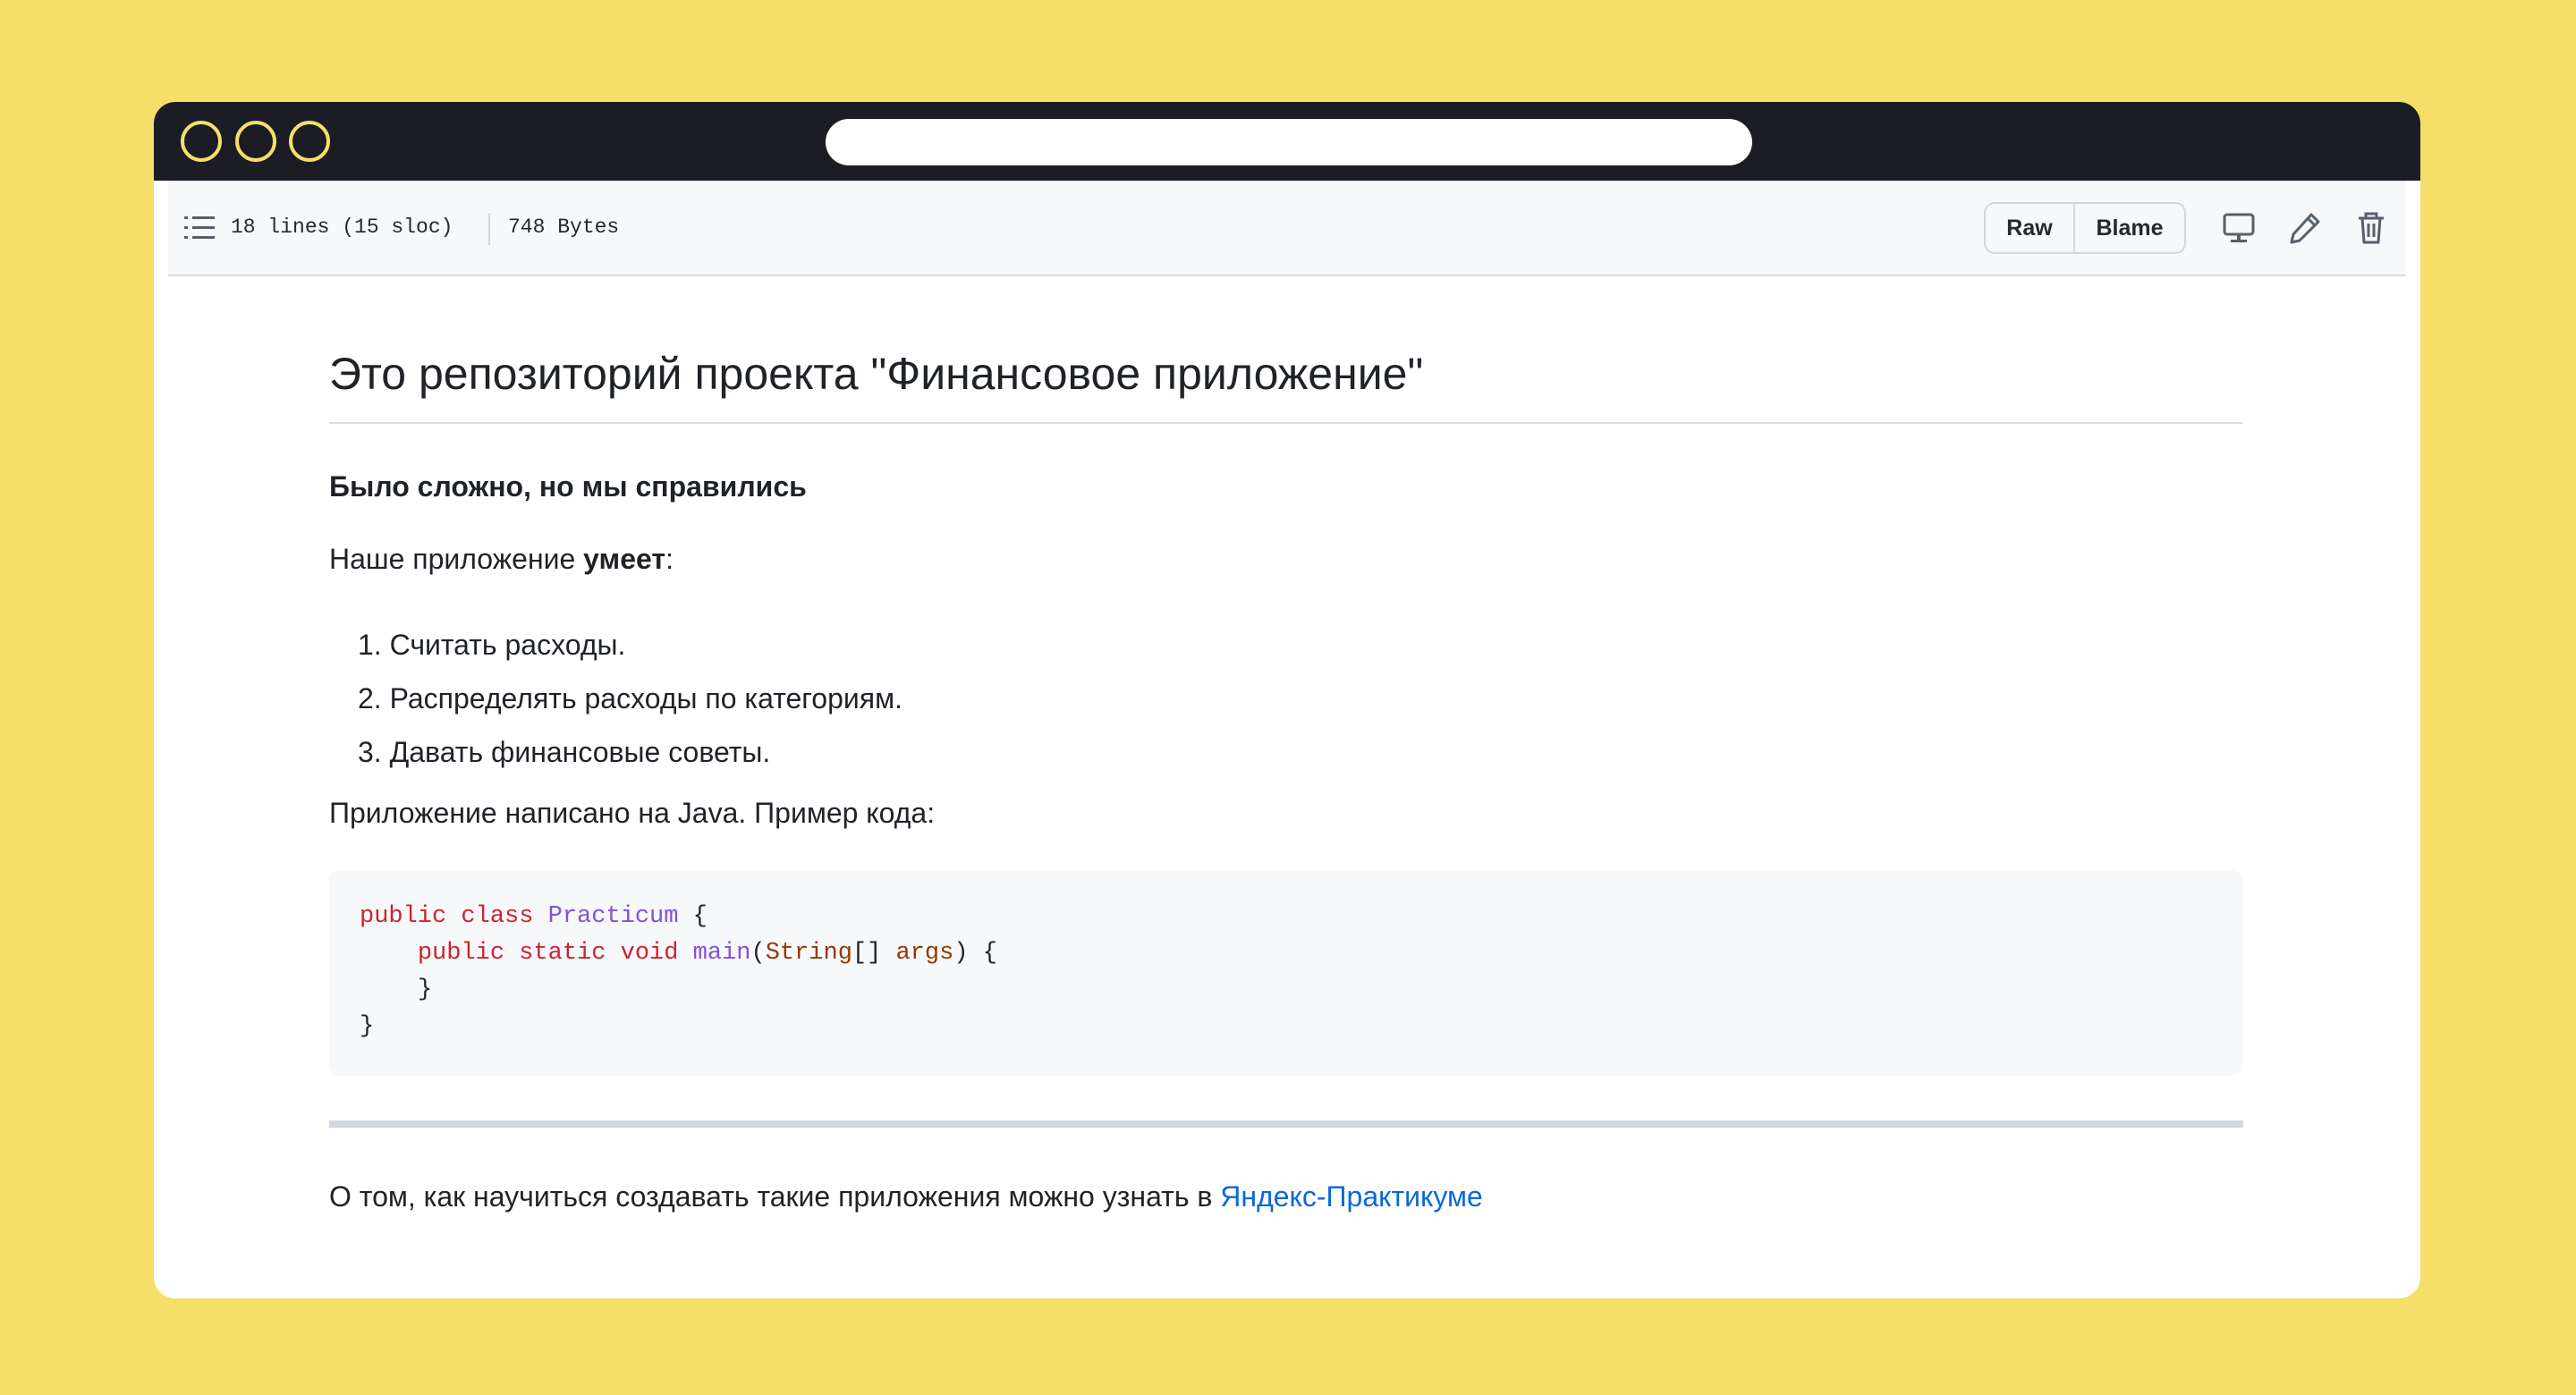 The width and height of the screenshot is (2576, 1395). Describe the element at coordinates (2305, 228) in the screenshot. I see `pencil-icon` at that location.